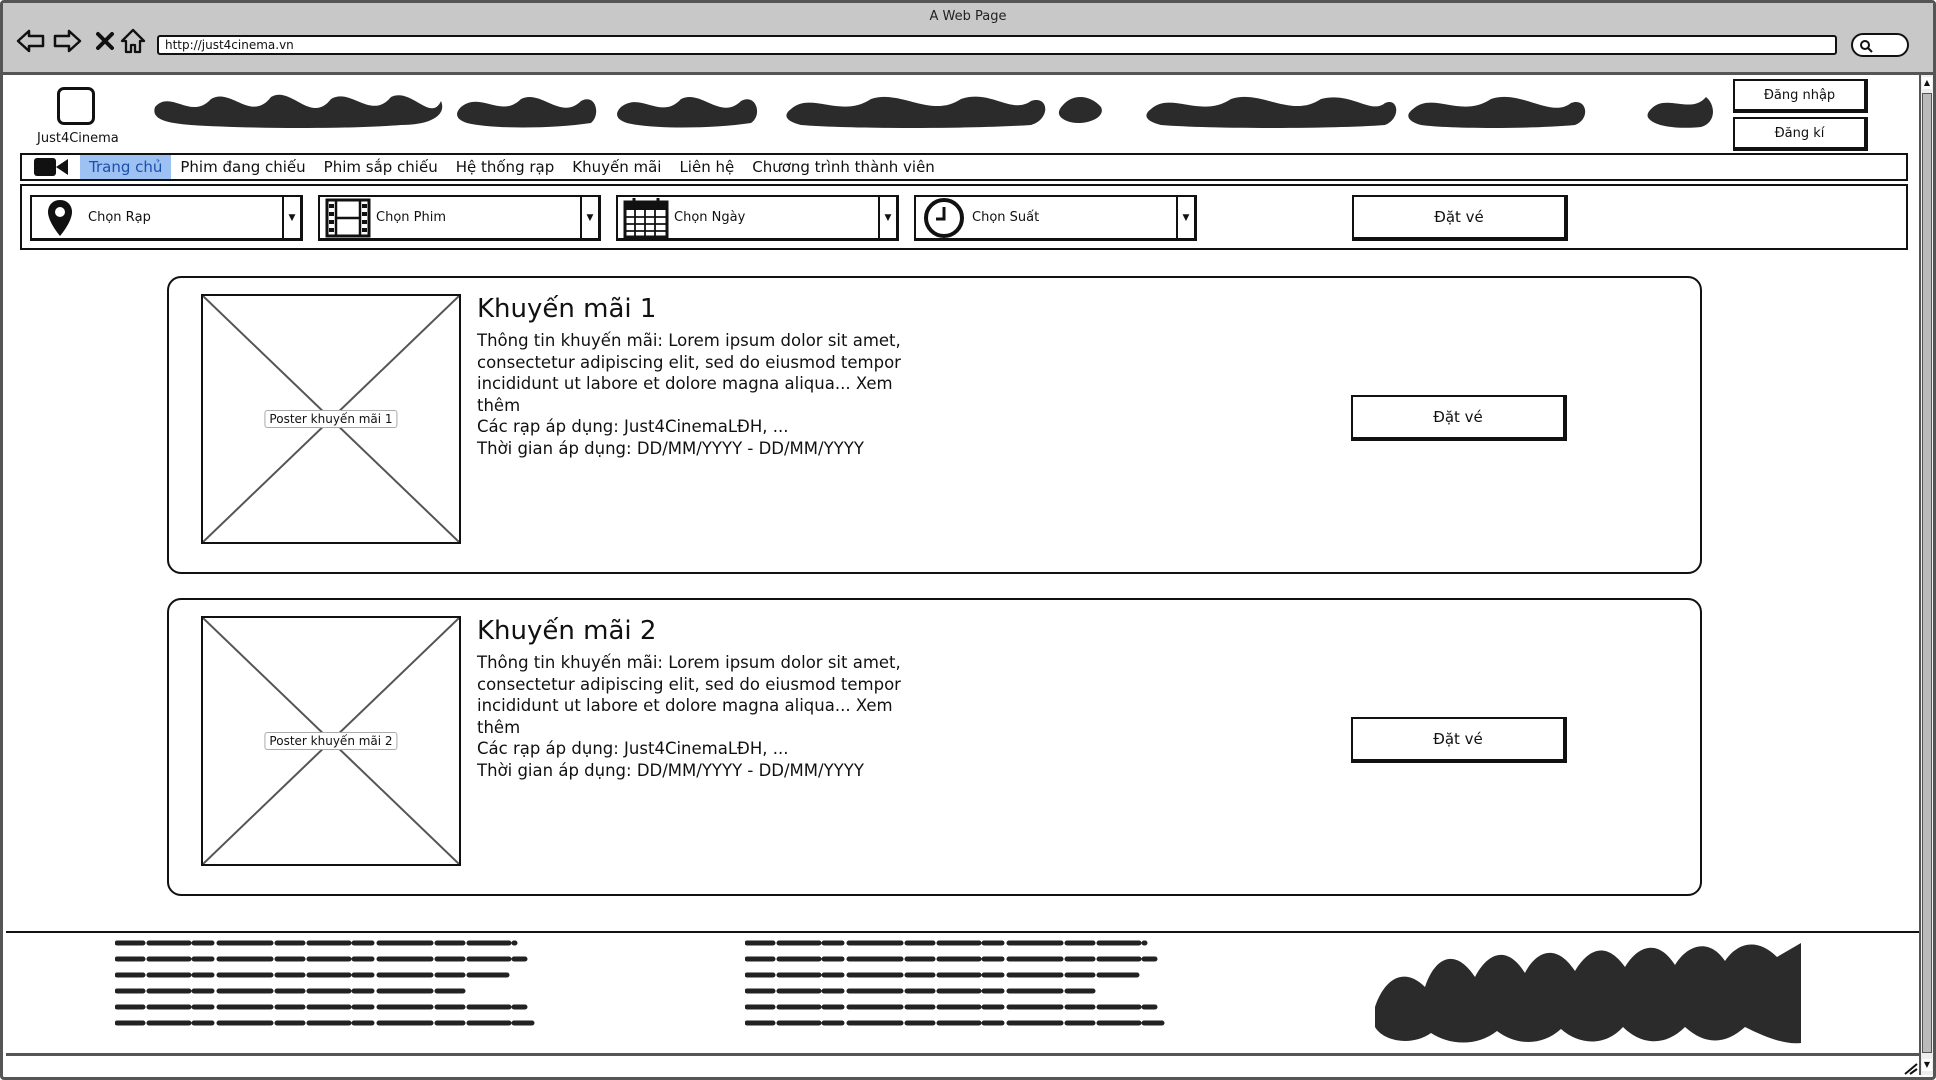 This screenshot has height=1080, width=1936. What do you see at coordinates (710, 217) in the screenshot?
I see `date-select-label: Chọn Ngày` at bounding box center [710, 217].